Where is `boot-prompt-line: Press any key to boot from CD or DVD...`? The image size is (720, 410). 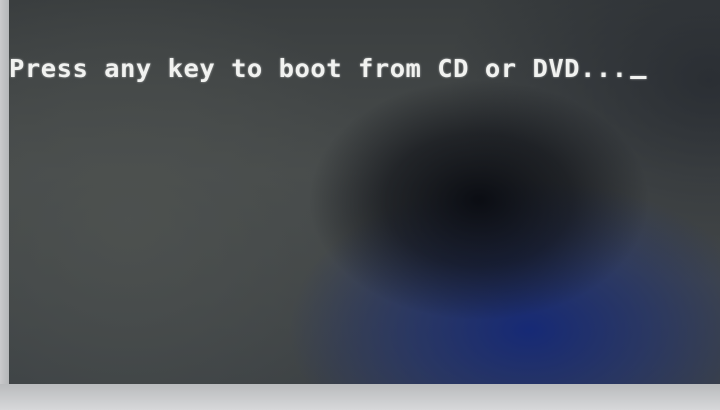 boot-prompt-line: Press any key to boot from CD or DVD... is located at coordinates (327, 69).